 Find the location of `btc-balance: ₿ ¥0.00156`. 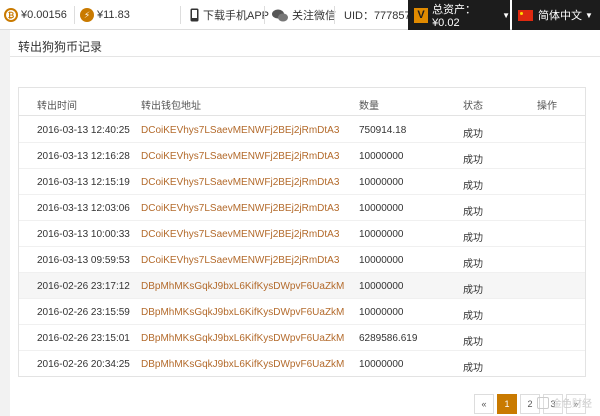

btc-balance: ₿ ¥0.00156 is located at coordinates (35, 15).